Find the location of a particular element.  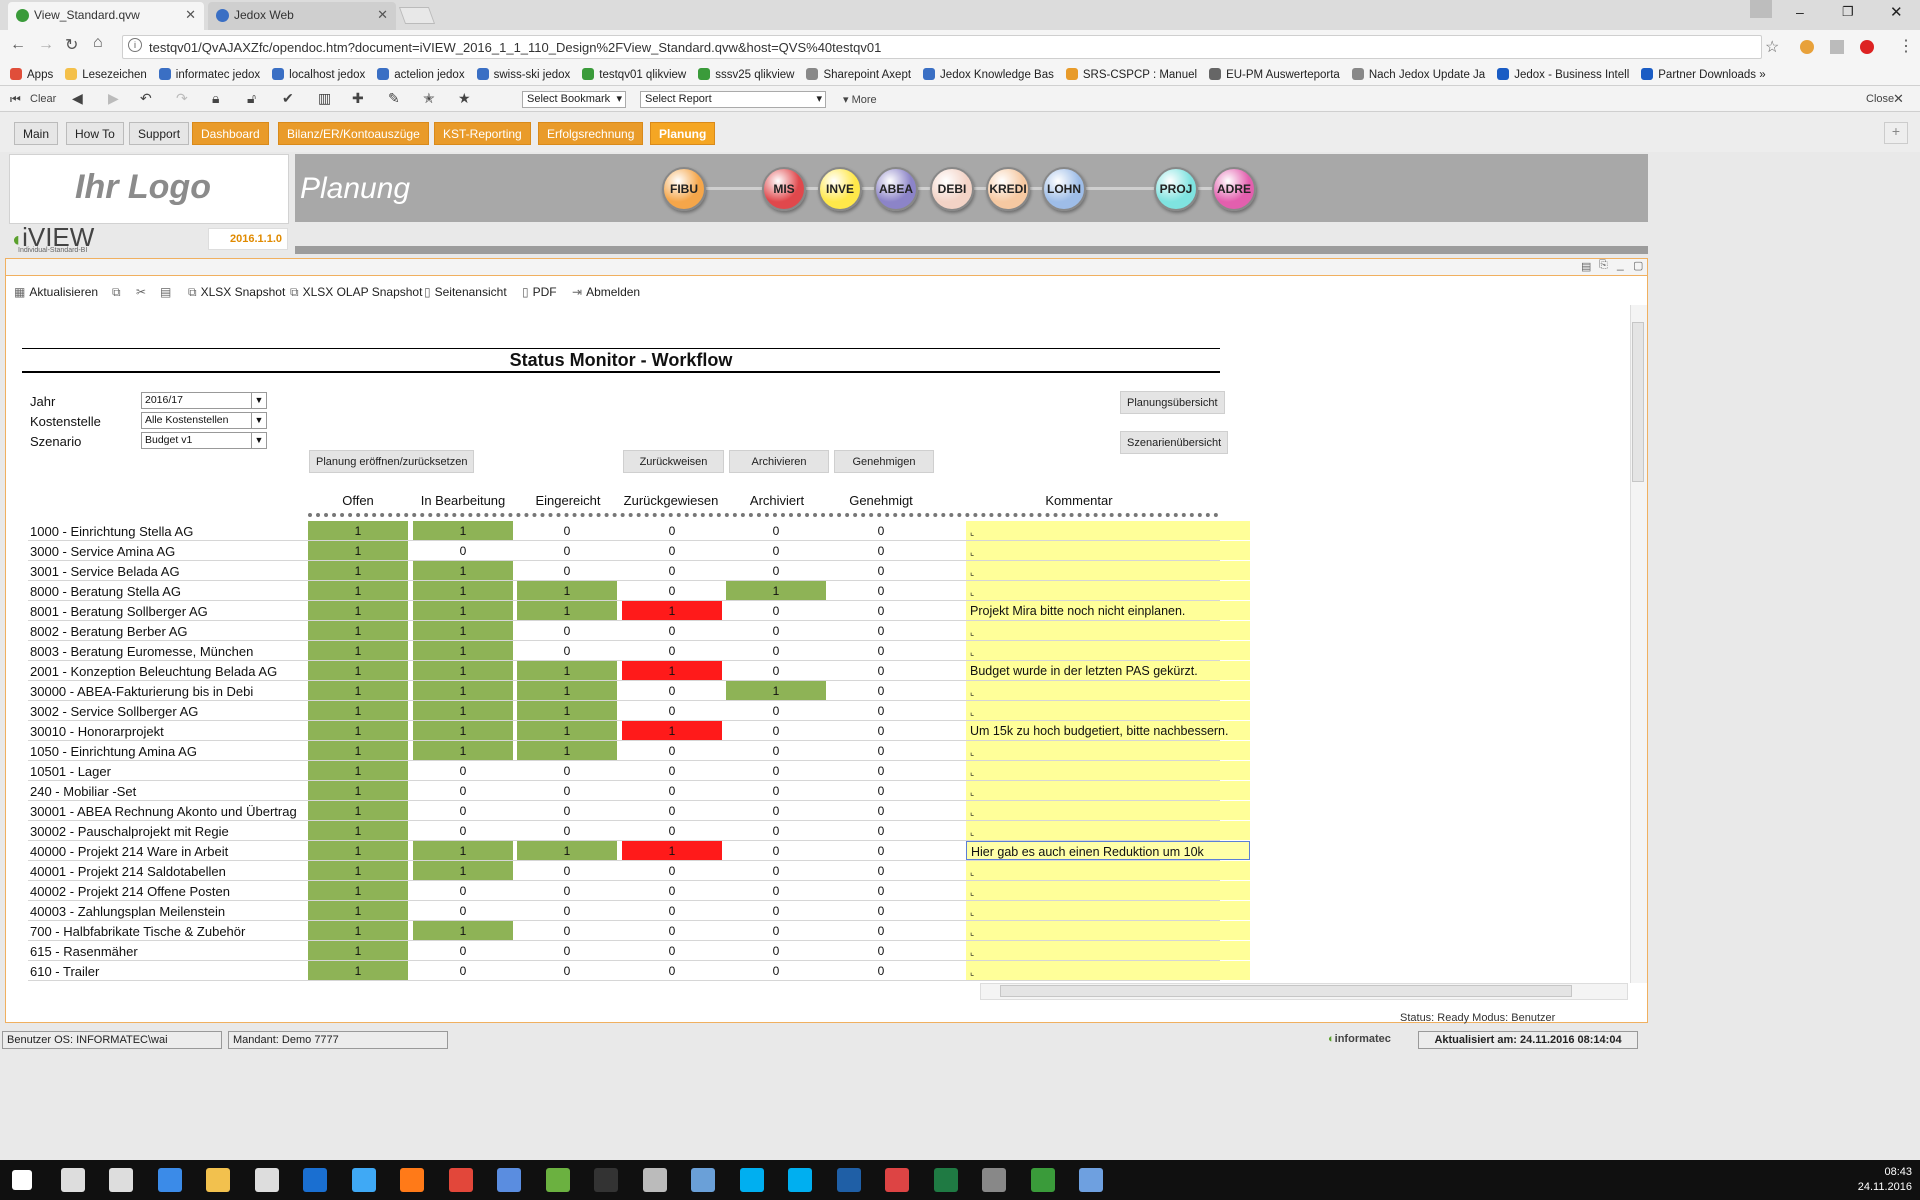

table-row: 40003 - Zahlungsplan Meilenstein 1 0 0 0 0 0 ⌞ is located at coordinates (639, 911).